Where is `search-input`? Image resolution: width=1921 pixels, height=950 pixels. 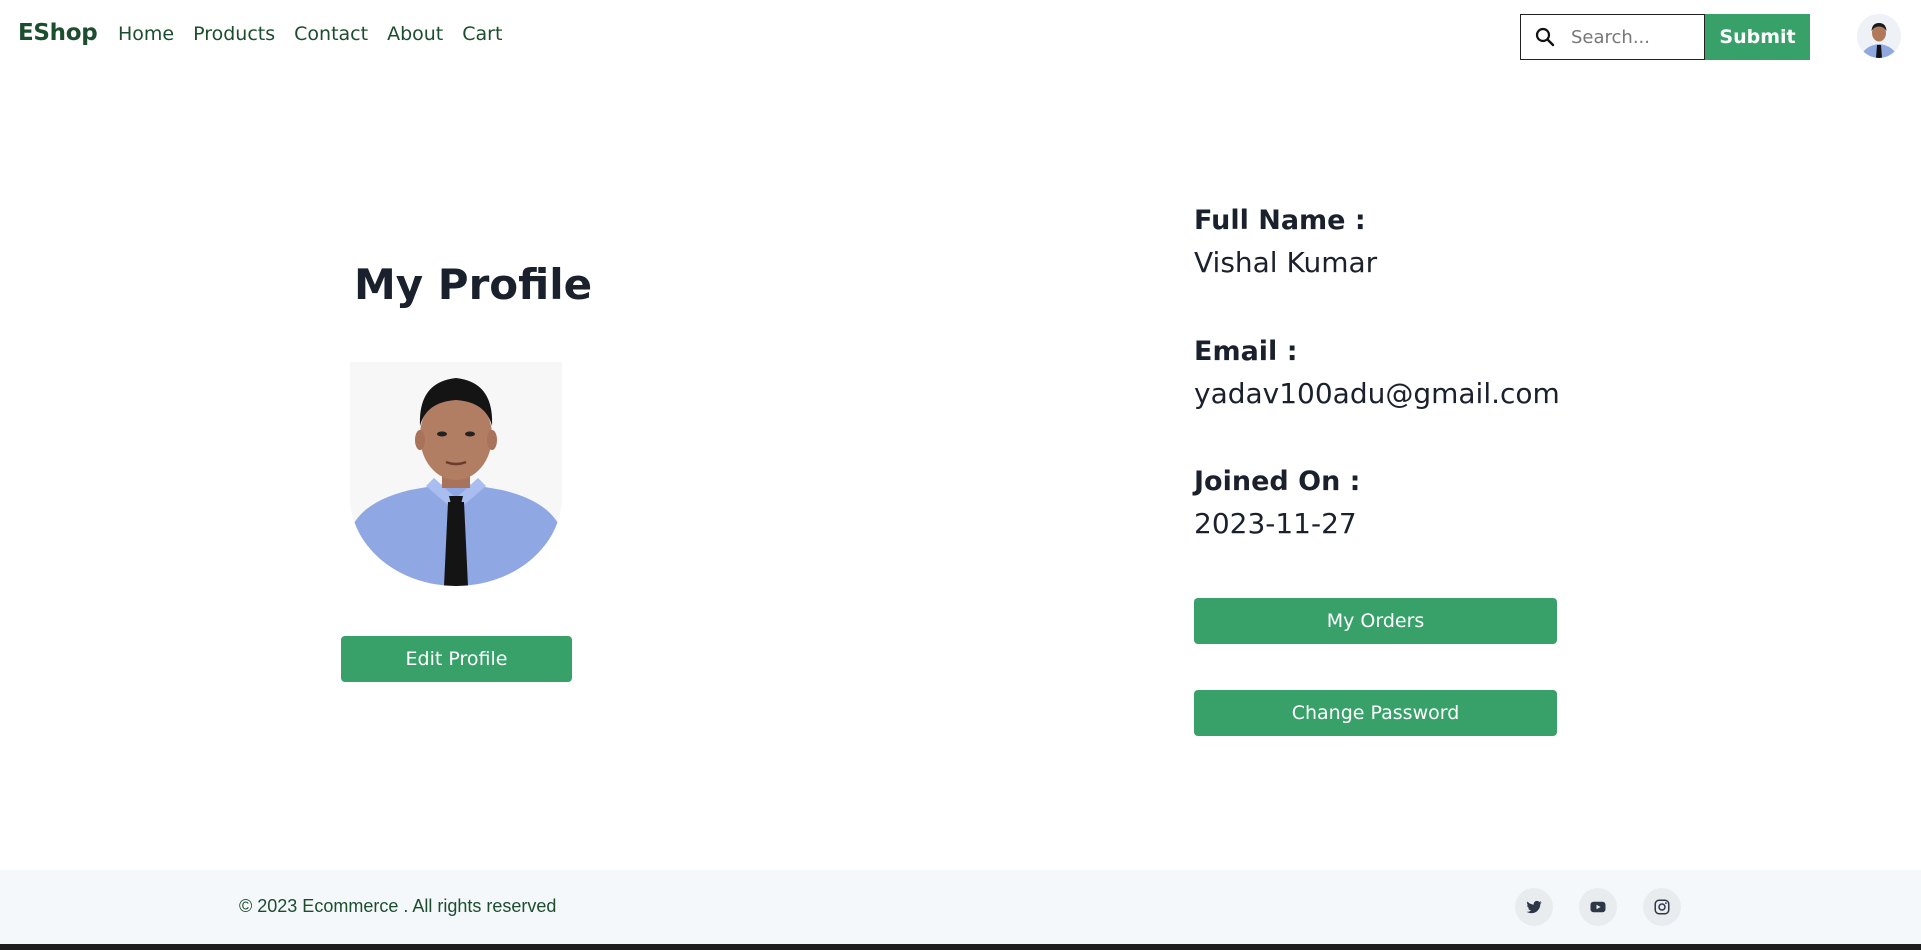
search-input is located at coordinates (1634, 37).